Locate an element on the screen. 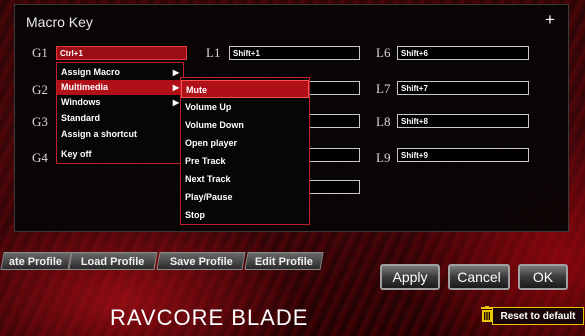 Image resolution: width=585 pixels, height=336 pixels. menu-item-key-off: Key off is located at coordinates (120, 154).